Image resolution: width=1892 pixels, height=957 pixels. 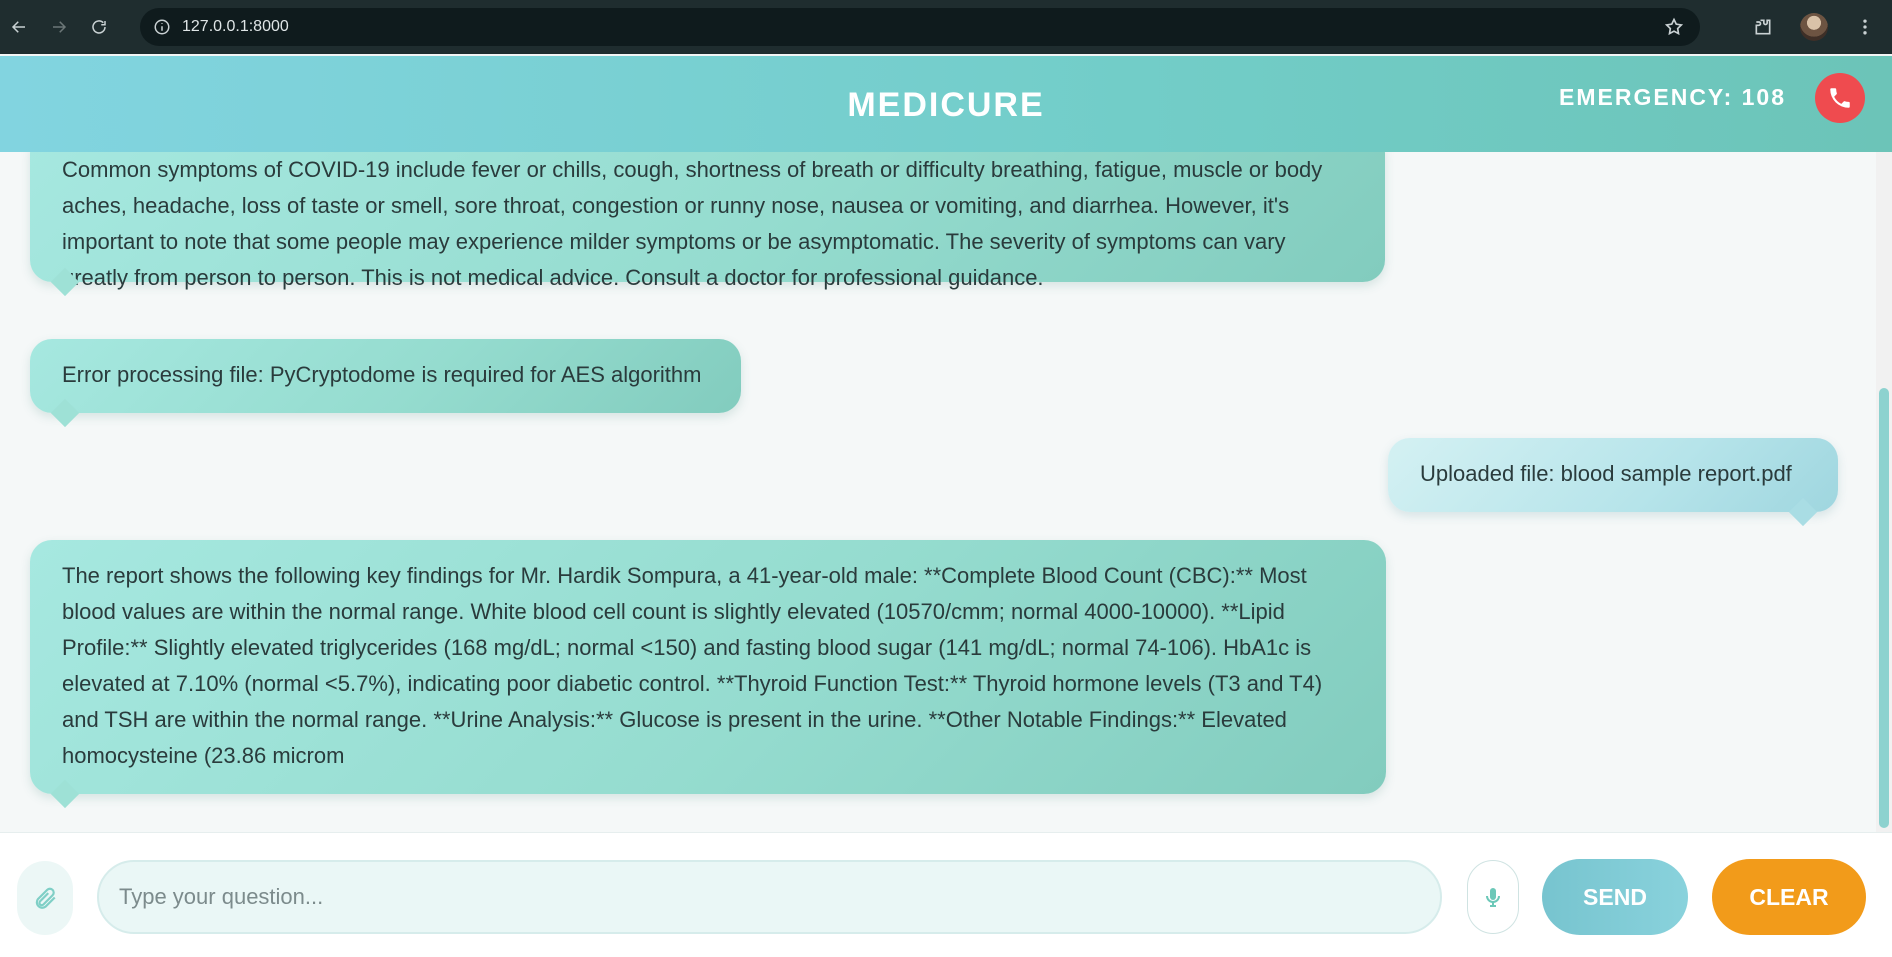 I want to click on paperclip-icon, so click(x=45, y=898).